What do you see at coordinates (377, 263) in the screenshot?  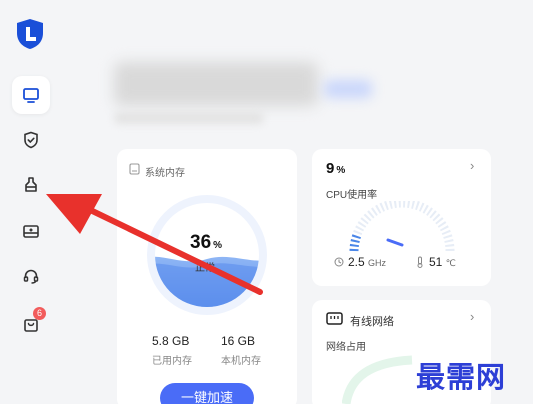 I see `cpu-frequency-unit: GHz` at bounding box center [377, 263].